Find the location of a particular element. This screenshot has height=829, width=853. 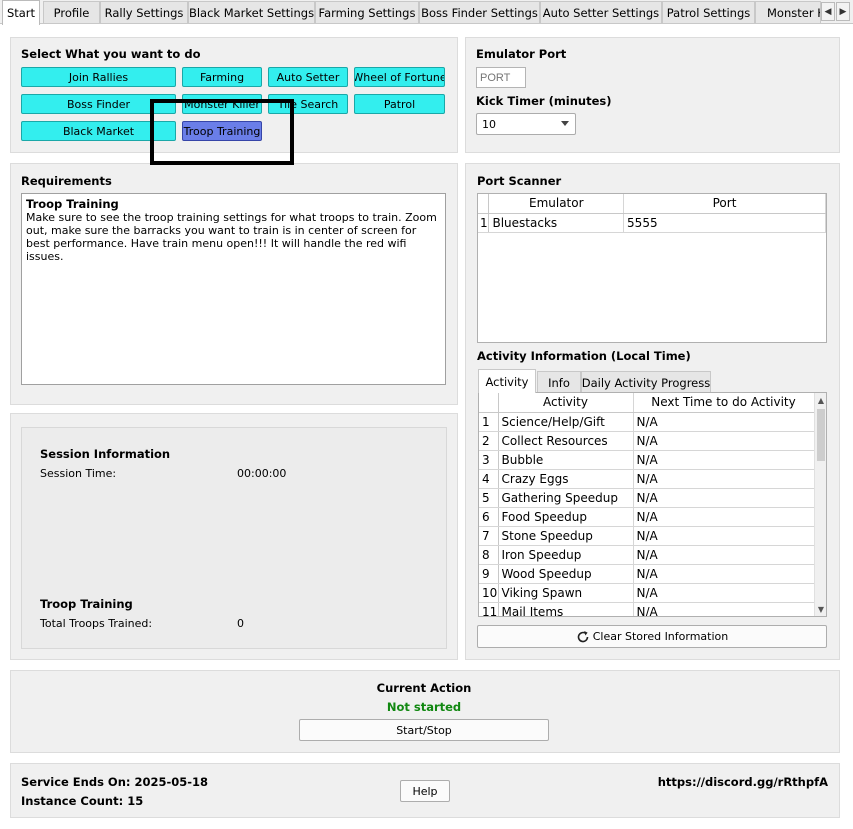

tile-search-button: Tile Search is located at coordinates (308, 104).